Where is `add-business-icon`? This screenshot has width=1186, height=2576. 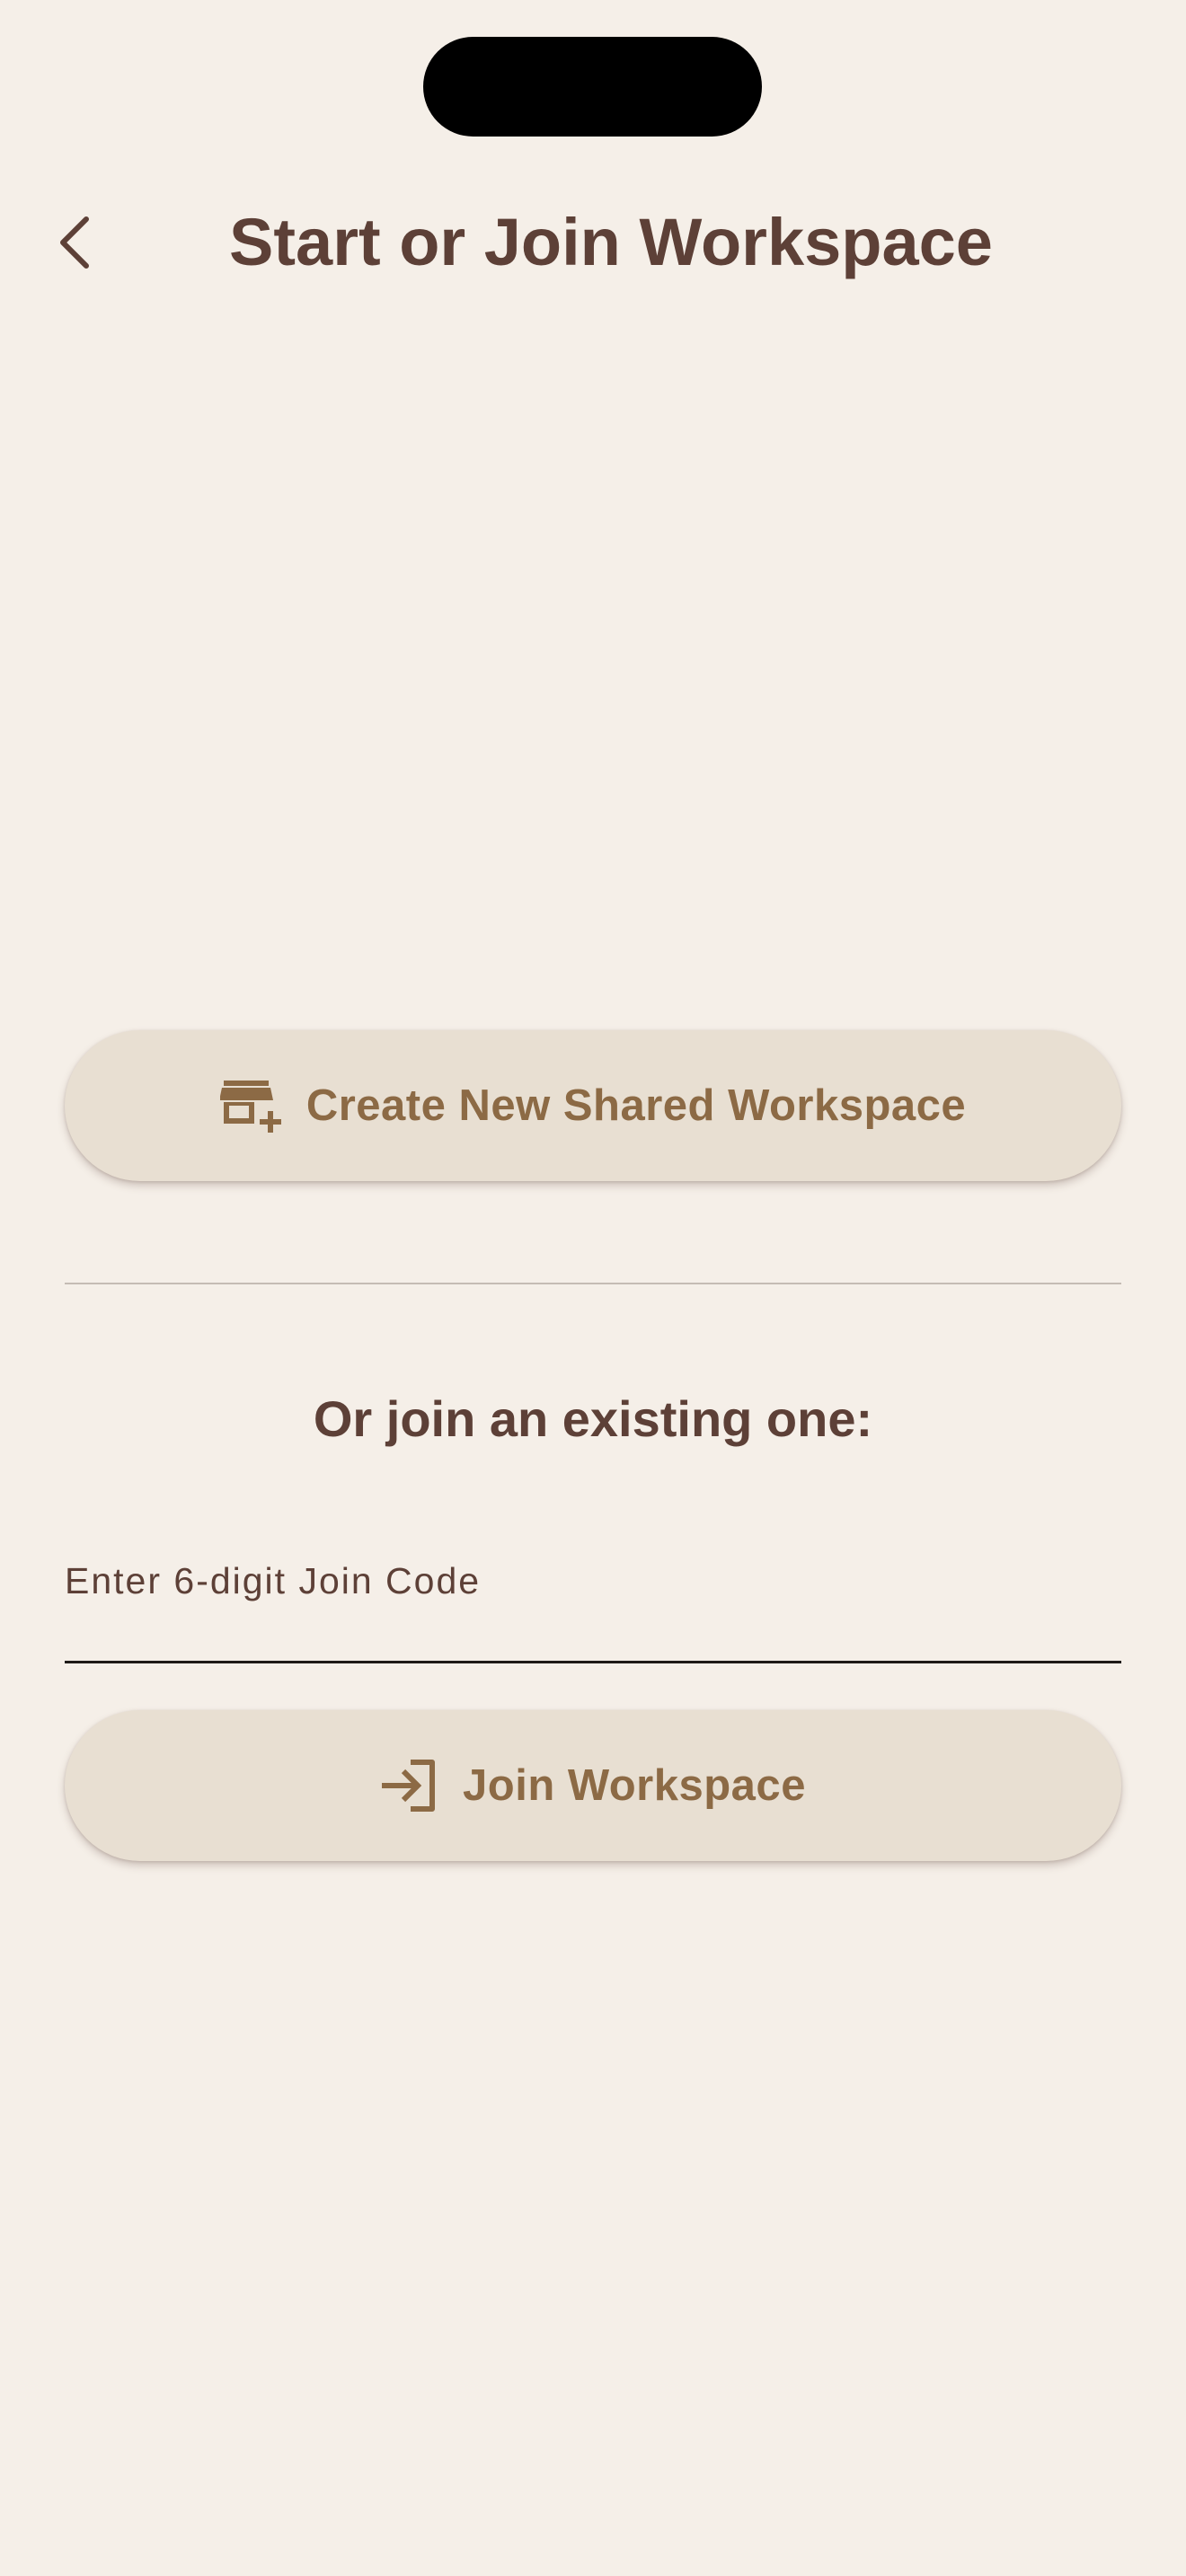 add-business-icon is located at coordinates (250, 1106).